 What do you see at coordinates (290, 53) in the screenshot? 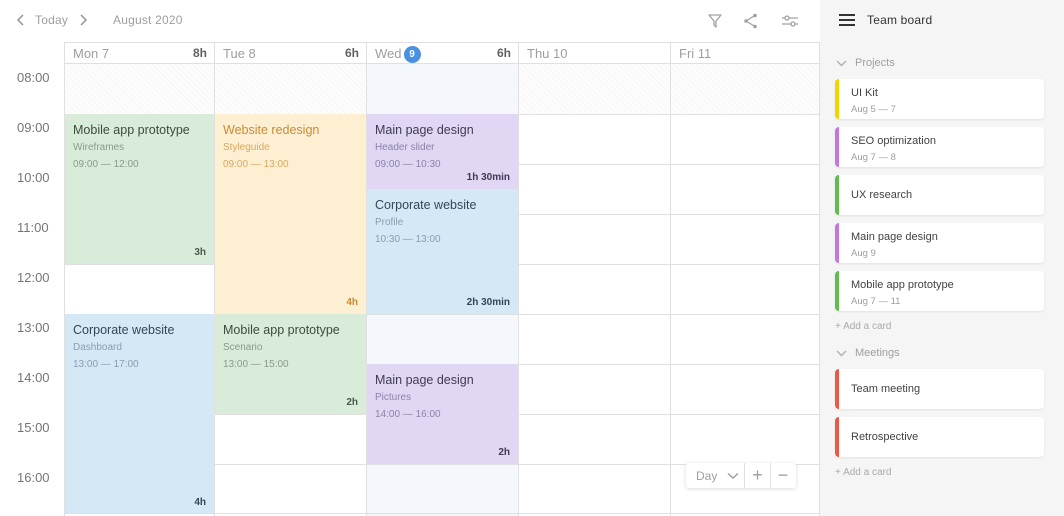
I see `day-header: Tue 8 6h` at bounding box center [290, 53].